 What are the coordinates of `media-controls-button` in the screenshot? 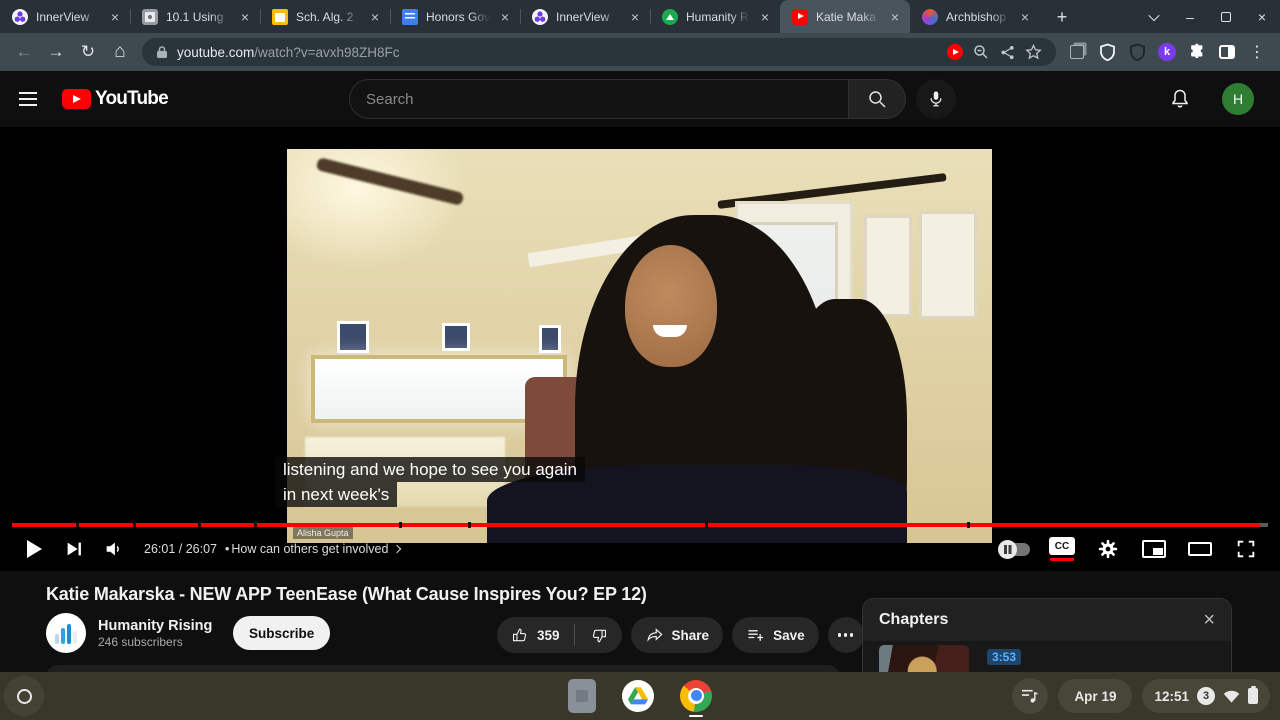 It's located at (1030, 696).